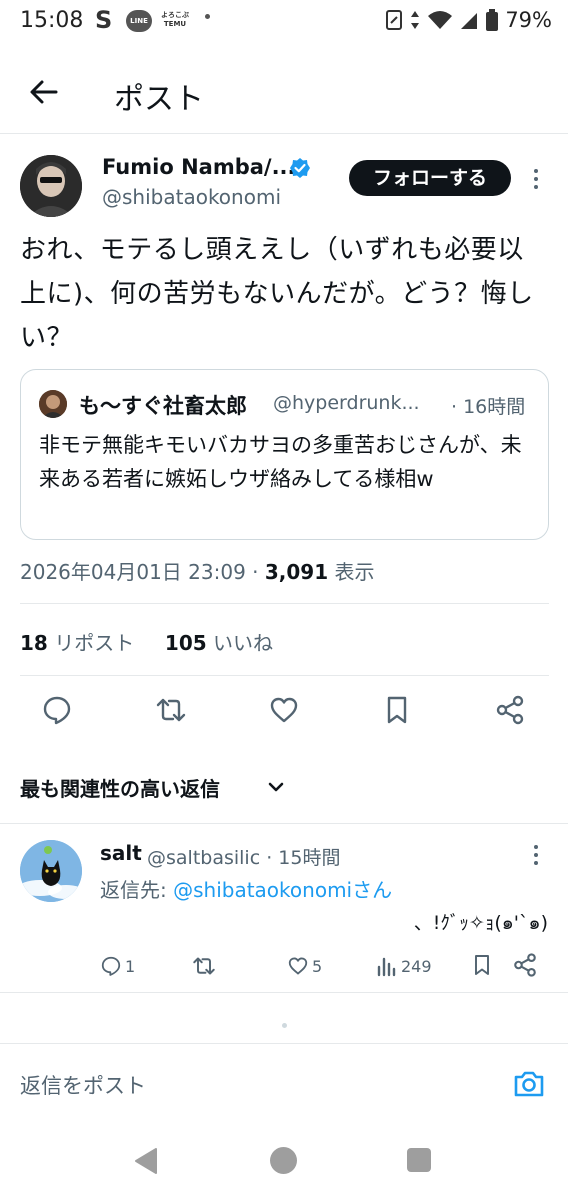 The image size is (568, 1199). I want to click on battery-level: 79%, so click(528, 20).